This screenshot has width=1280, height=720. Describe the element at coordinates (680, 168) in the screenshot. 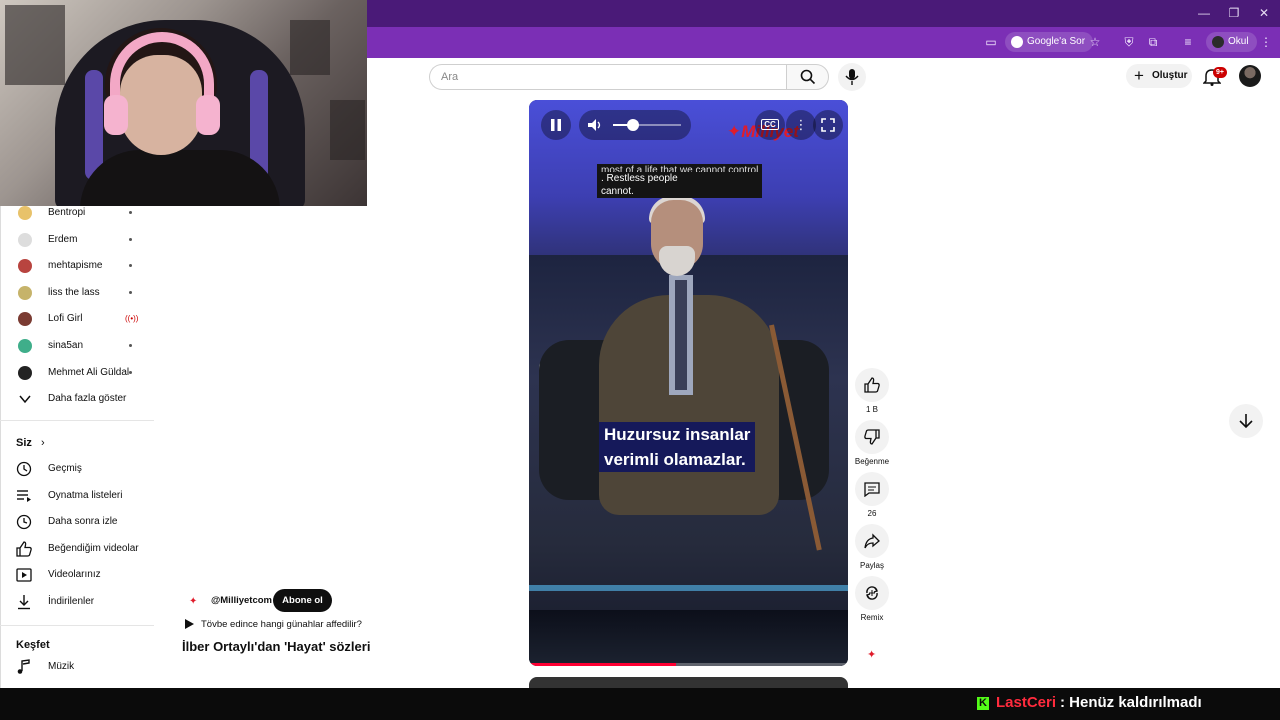

I see `caption-line: most of a life that we cannot control` at that location.